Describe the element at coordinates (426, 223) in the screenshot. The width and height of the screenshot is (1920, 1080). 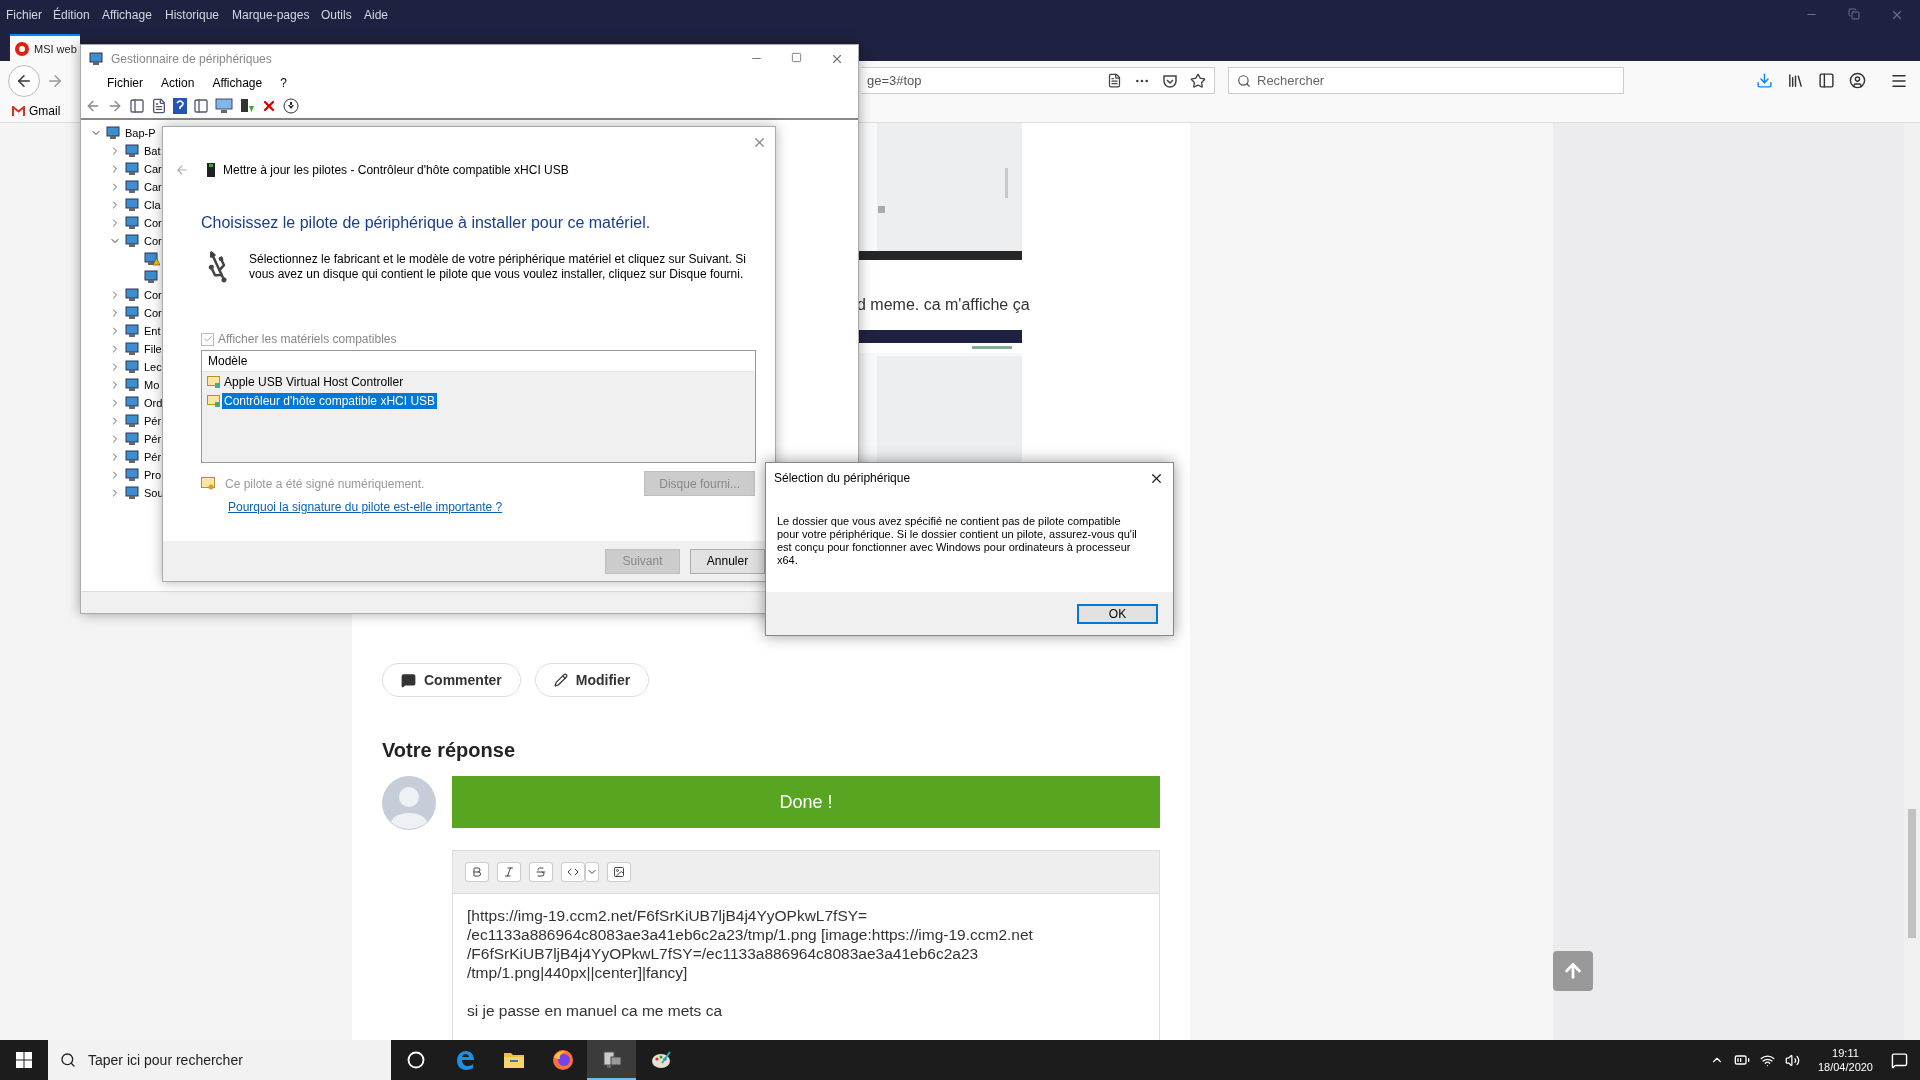
I see `dialog-heading: Choisissez le pilote de périphérique à installer pour ce matériel.` at that location.